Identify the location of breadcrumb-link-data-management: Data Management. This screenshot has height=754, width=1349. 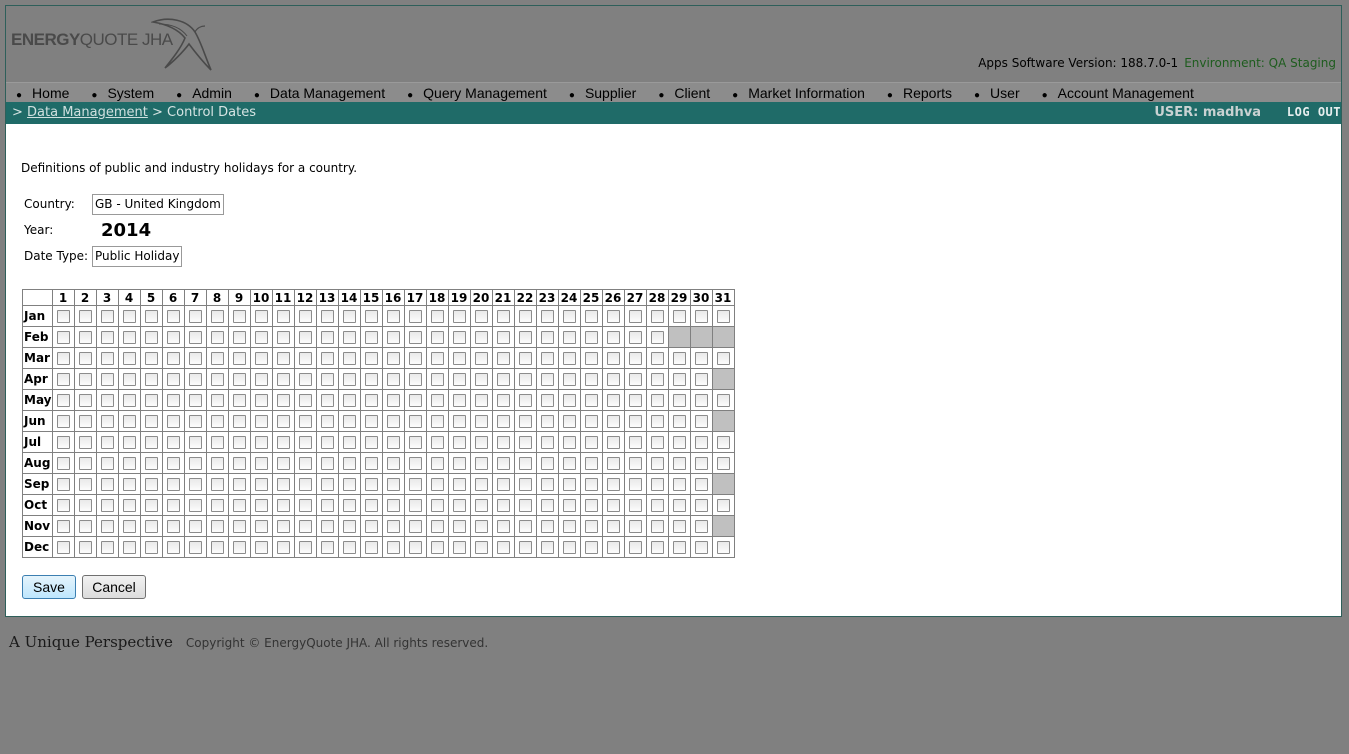
(87, 112).